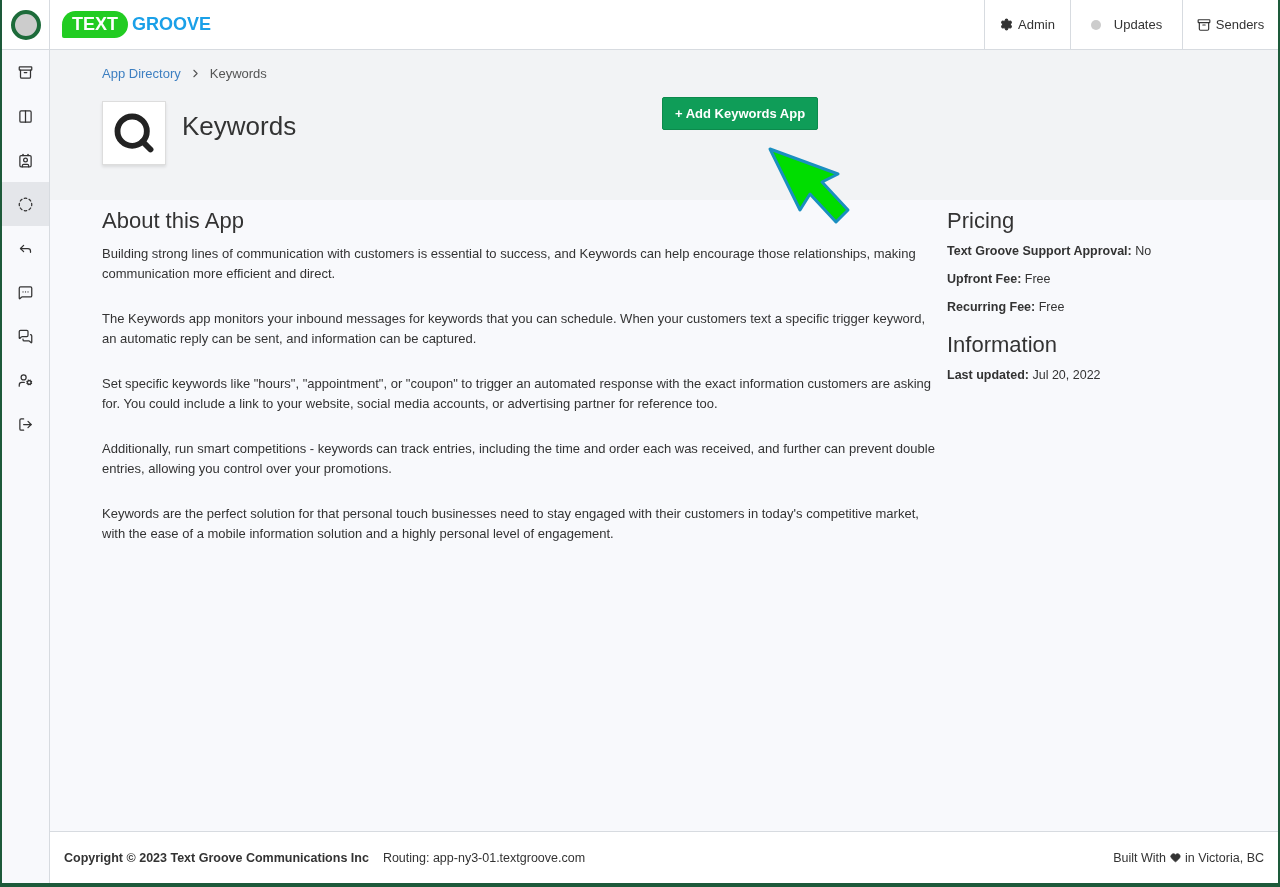  Describe the element at coordinates (134, 133) in the screenshot. I see `search-icon` at that location.